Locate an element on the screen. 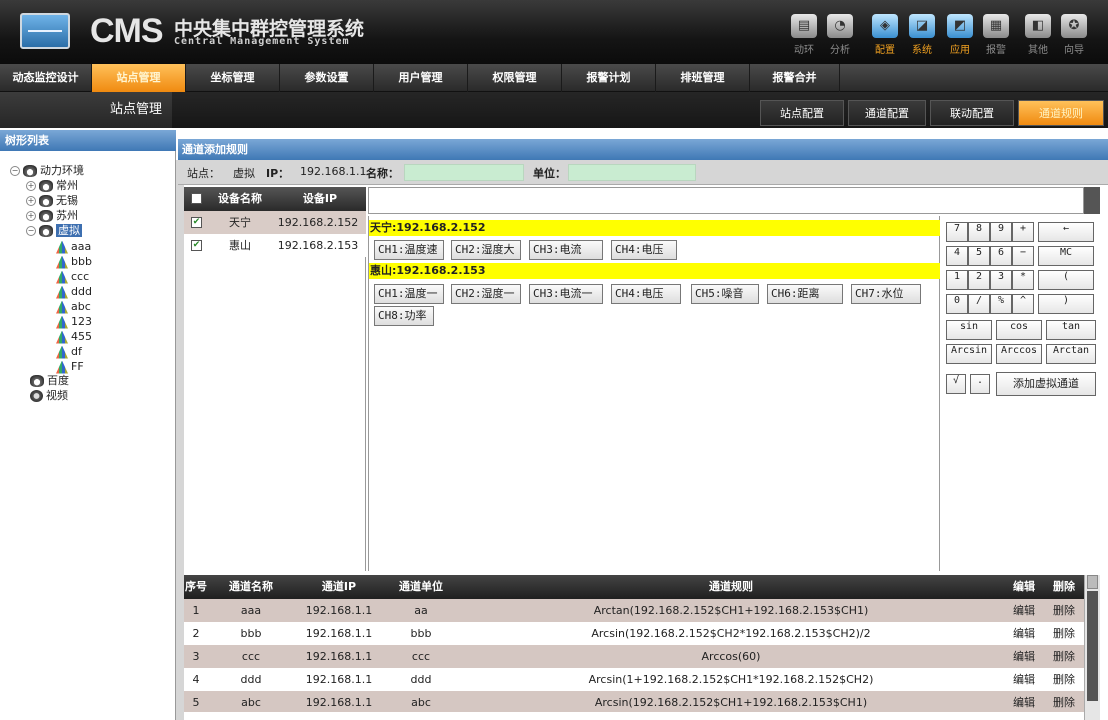 Image resolution: width=1108 pixels, height=720 pixels. tree-city: + 常州 is located at coordinates (52, 185).